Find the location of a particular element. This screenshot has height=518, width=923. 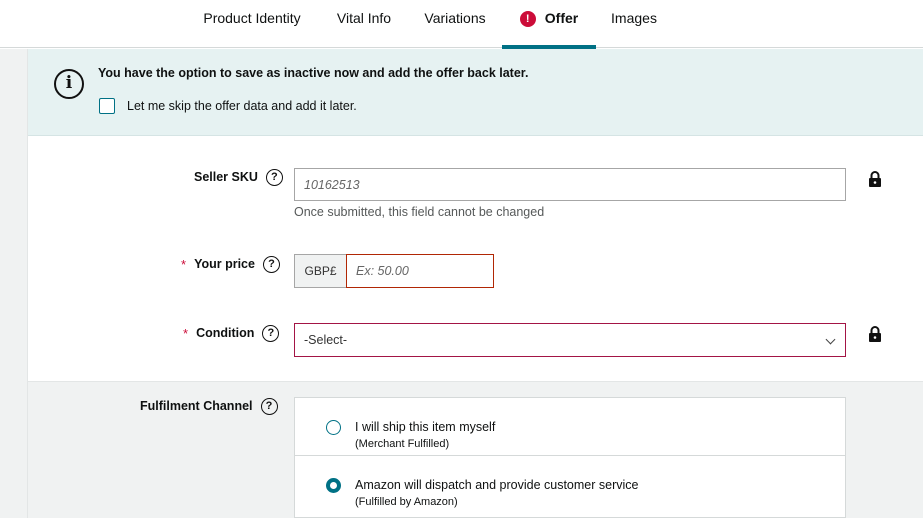

seller-sku-label-row: Seller SKU ? is located at coordinates (238, 177).